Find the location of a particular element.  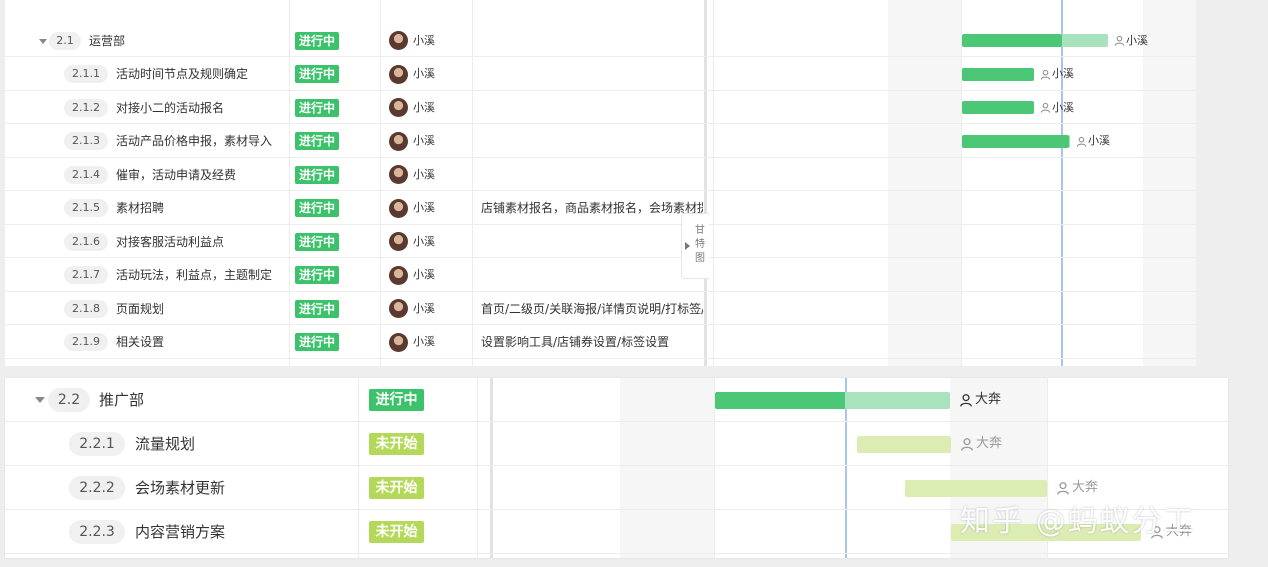

table-row: 2.1.1 活动时间节点及规则确定 进行中 小溪 小溪 is located at coordinates (600, 74).